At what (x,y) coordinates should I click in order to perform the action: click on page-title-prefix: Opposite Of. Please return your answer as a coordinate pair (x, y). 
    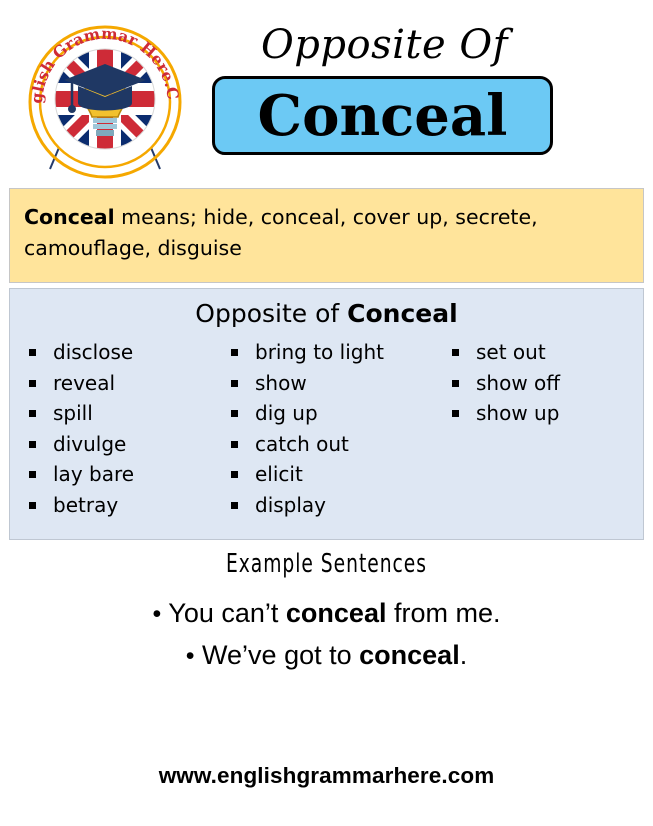
    Looking at the image, I should click on (384, 45).